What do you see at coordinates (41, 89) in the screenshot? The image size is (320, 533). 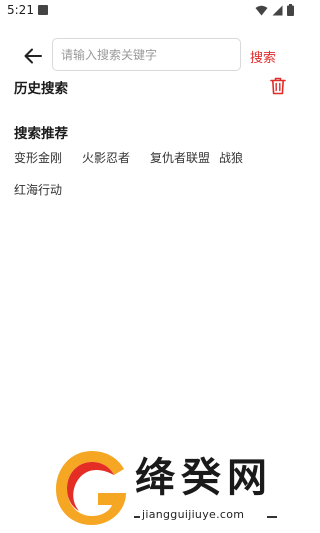 I see `history-title: 历史搜索` at bounding box center [41, 89].